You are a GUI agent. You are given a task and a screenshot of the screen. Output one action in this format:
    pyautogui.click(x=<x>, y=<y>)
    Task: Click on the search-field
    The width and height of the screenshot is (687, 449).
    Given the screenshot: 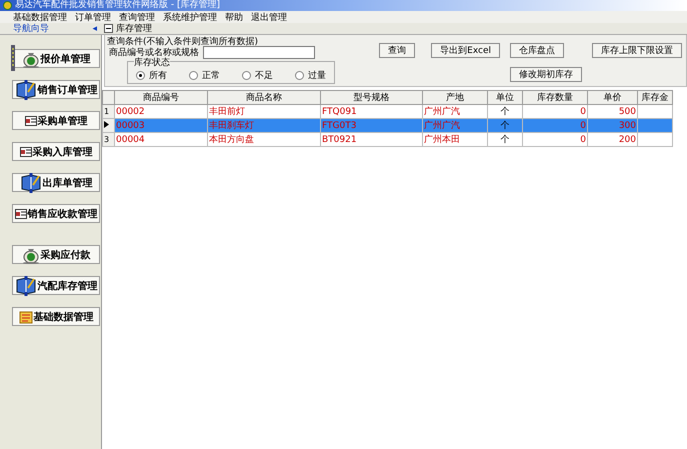 What is the action you would take?
    pyautogui.click(x=259, y=52)
    